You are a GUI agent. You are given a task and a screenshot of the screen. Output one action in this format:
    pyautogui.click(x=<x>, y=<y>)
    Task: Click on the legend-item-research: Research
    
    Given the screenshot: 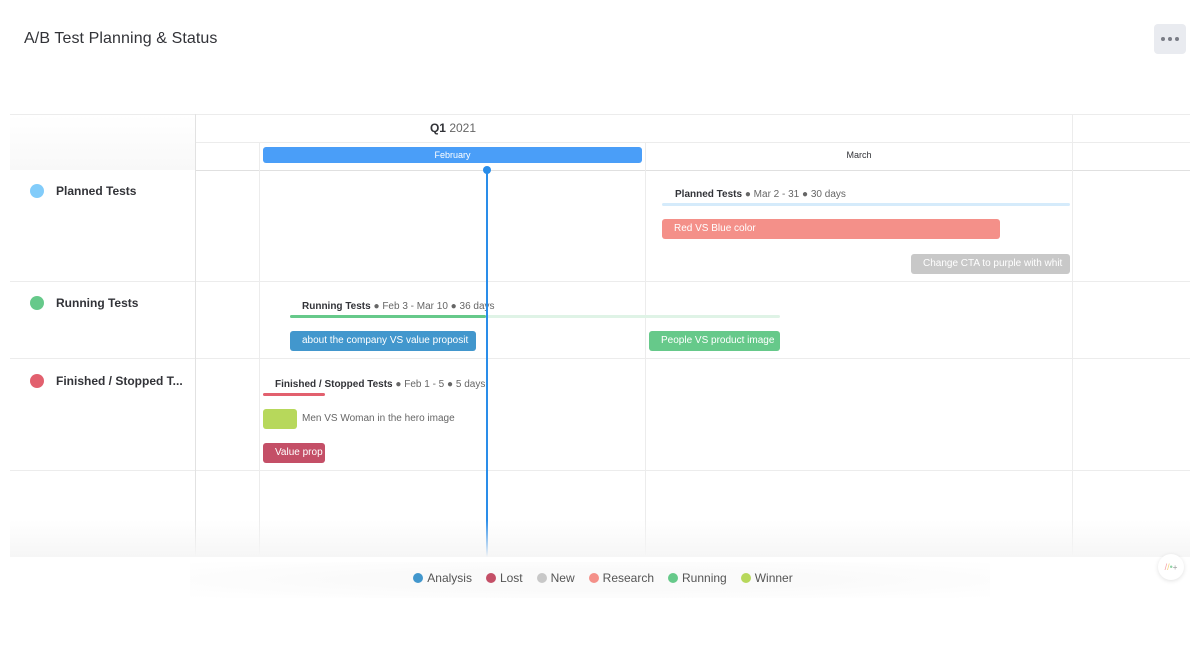 What is the action you would take?
    pyautogui.click(x=621, y=578)
    